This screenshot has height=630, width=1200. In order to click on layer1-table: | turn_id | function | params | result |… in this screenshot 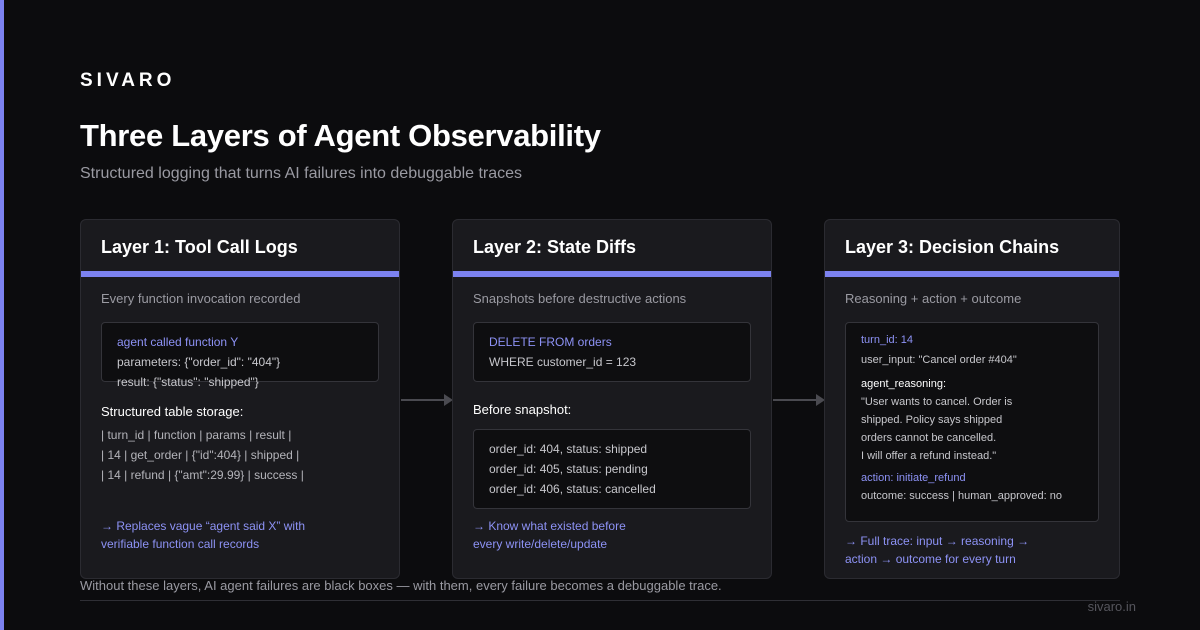, I will do `click(240, 455)`.